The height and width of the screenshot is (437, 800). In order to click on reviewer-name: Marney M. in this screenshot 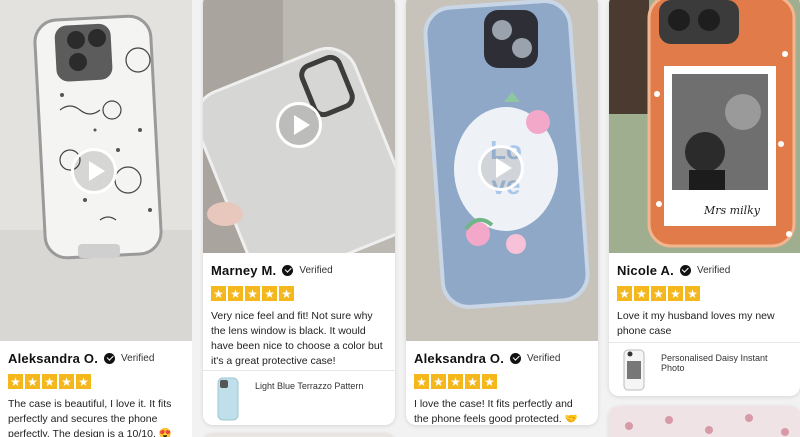, I will do `click(244, 270)`.